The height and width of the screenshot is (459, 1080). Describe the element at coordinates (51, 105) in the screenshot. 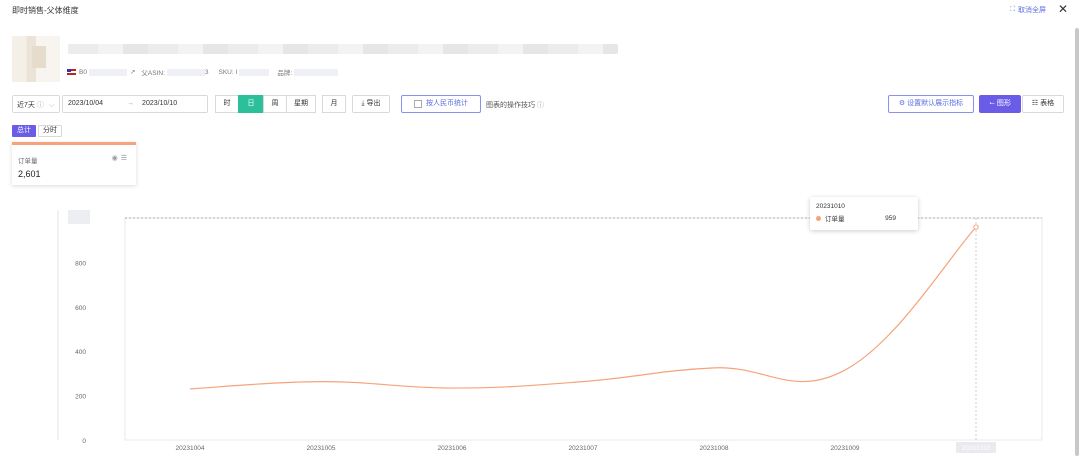

I see `chevron-down-icon: ⌵` at that location.